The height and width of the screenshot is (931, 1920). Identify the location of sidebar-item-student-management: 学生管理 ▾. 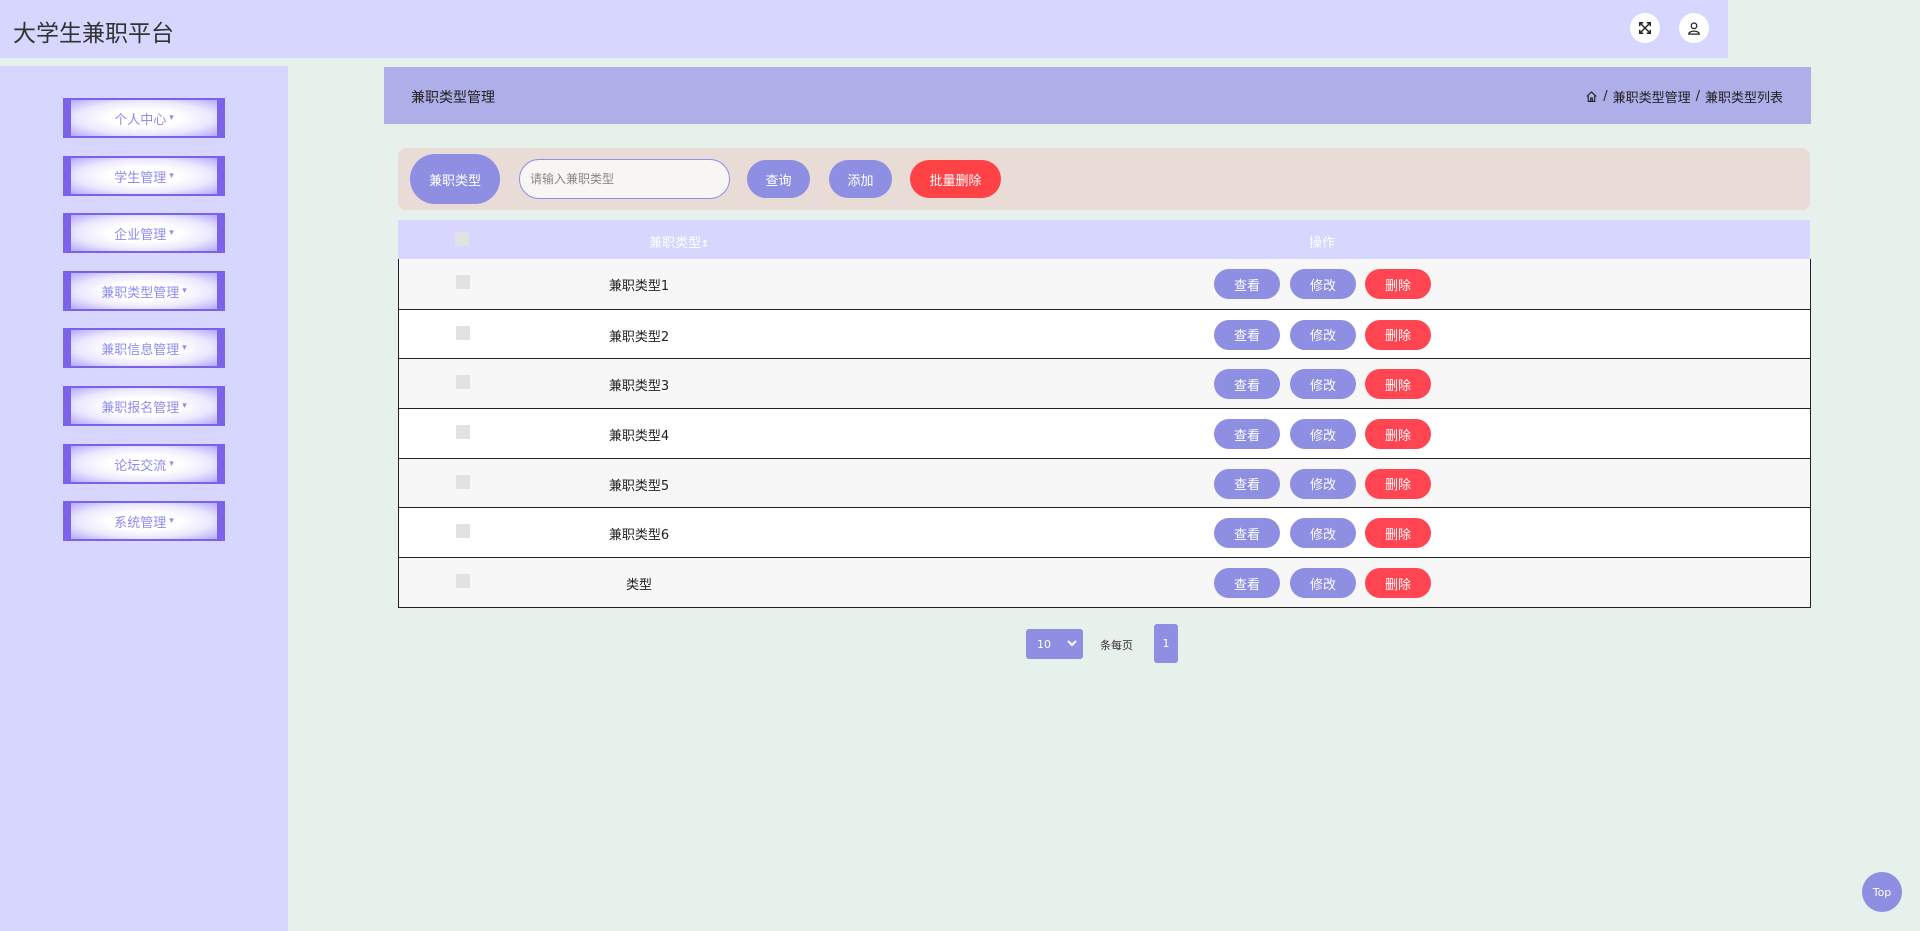
(144, 176).